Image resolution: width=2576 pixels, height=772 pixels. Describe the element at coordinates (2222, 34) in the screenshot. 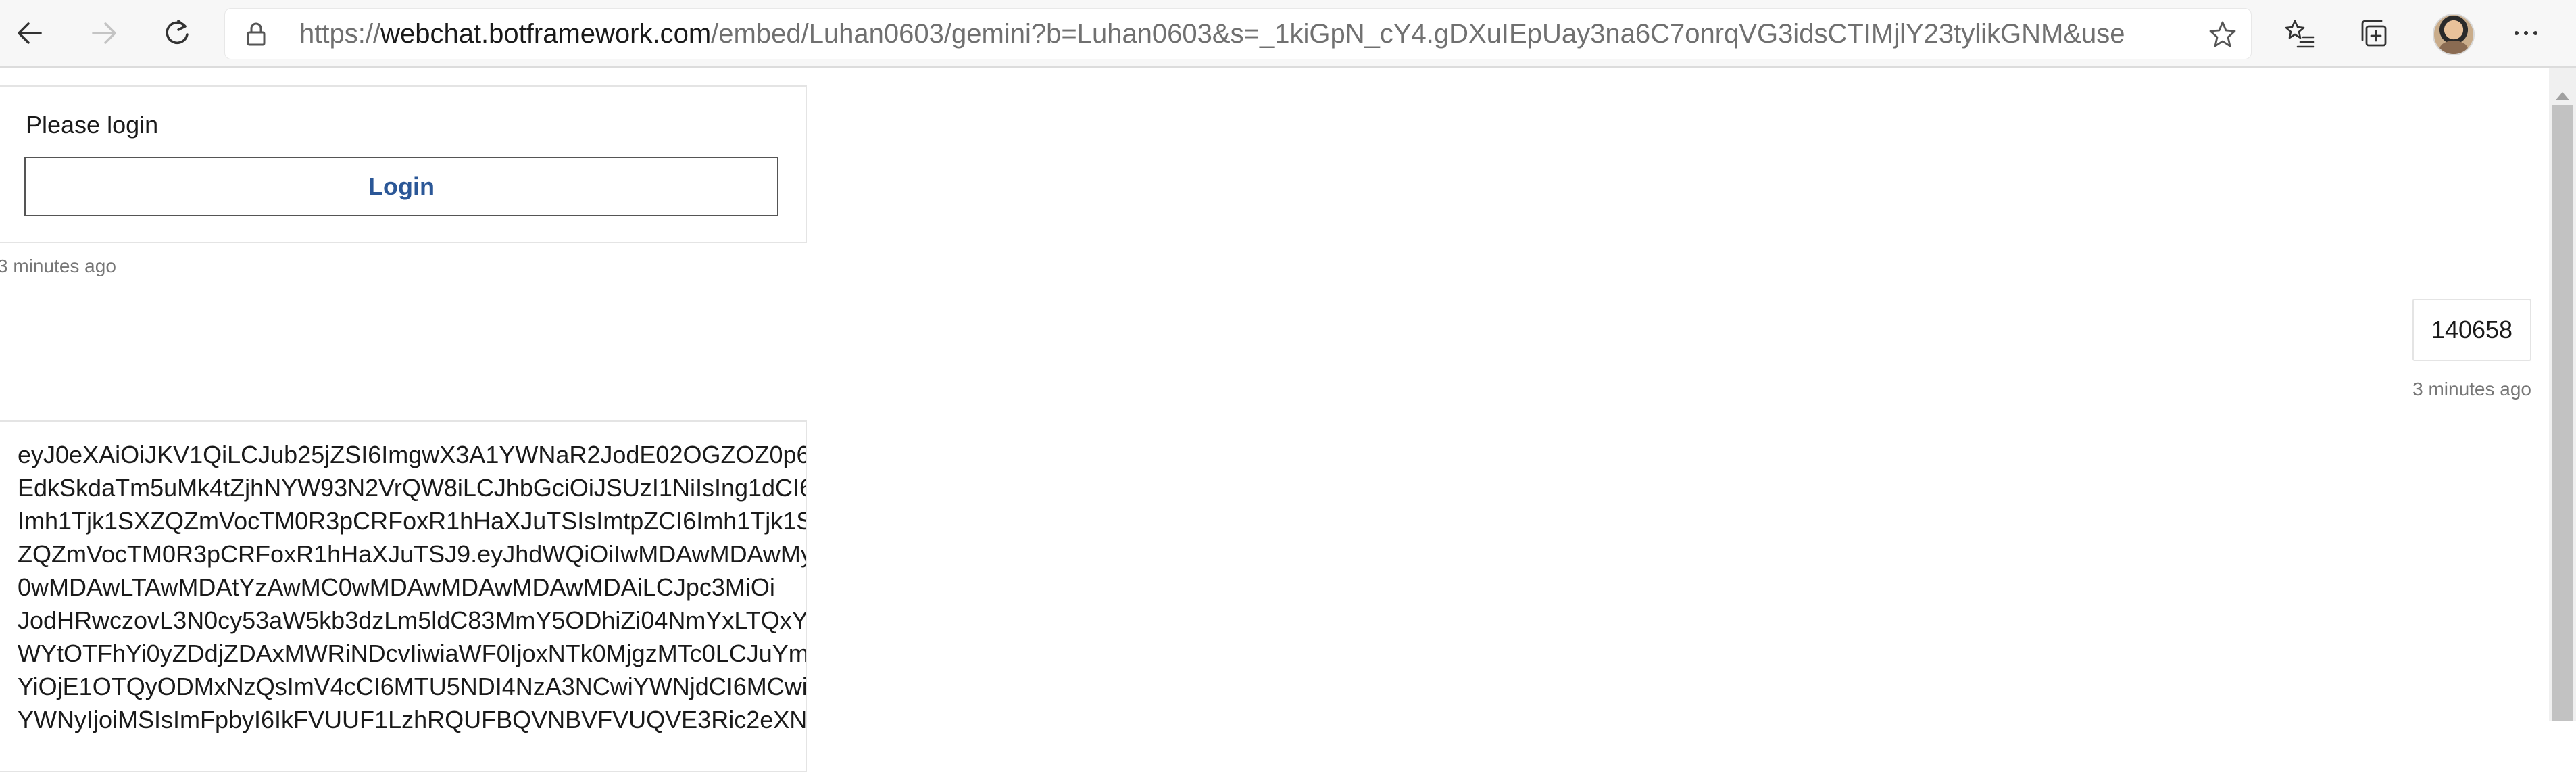

I see `star-icon` at that location.